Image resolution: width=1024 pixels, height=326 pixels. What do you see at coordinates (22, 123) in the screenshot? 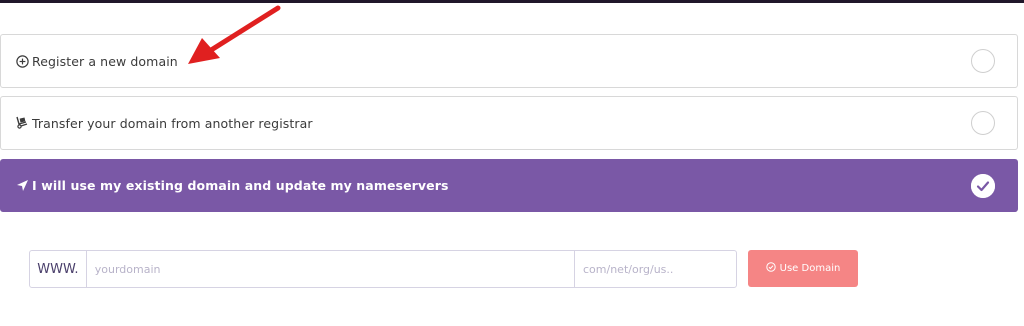
I see `transfer-dolly-icon` at bounding box center [22, 123].